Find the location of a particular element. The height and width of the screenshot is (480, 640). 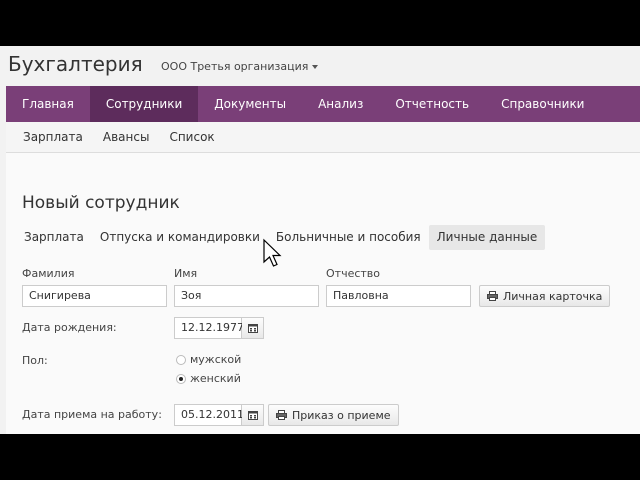

tab-vacations-trips: Отпуска и командировки is located at coordinates (180, 237).